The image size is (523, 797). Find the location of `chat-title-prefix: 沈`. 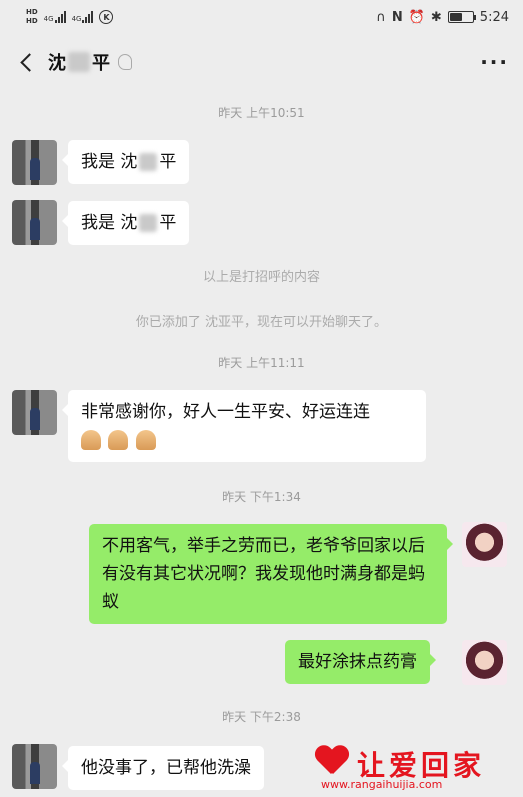

chat-title-prefix: 沈 is located at coordinates (57, 63).